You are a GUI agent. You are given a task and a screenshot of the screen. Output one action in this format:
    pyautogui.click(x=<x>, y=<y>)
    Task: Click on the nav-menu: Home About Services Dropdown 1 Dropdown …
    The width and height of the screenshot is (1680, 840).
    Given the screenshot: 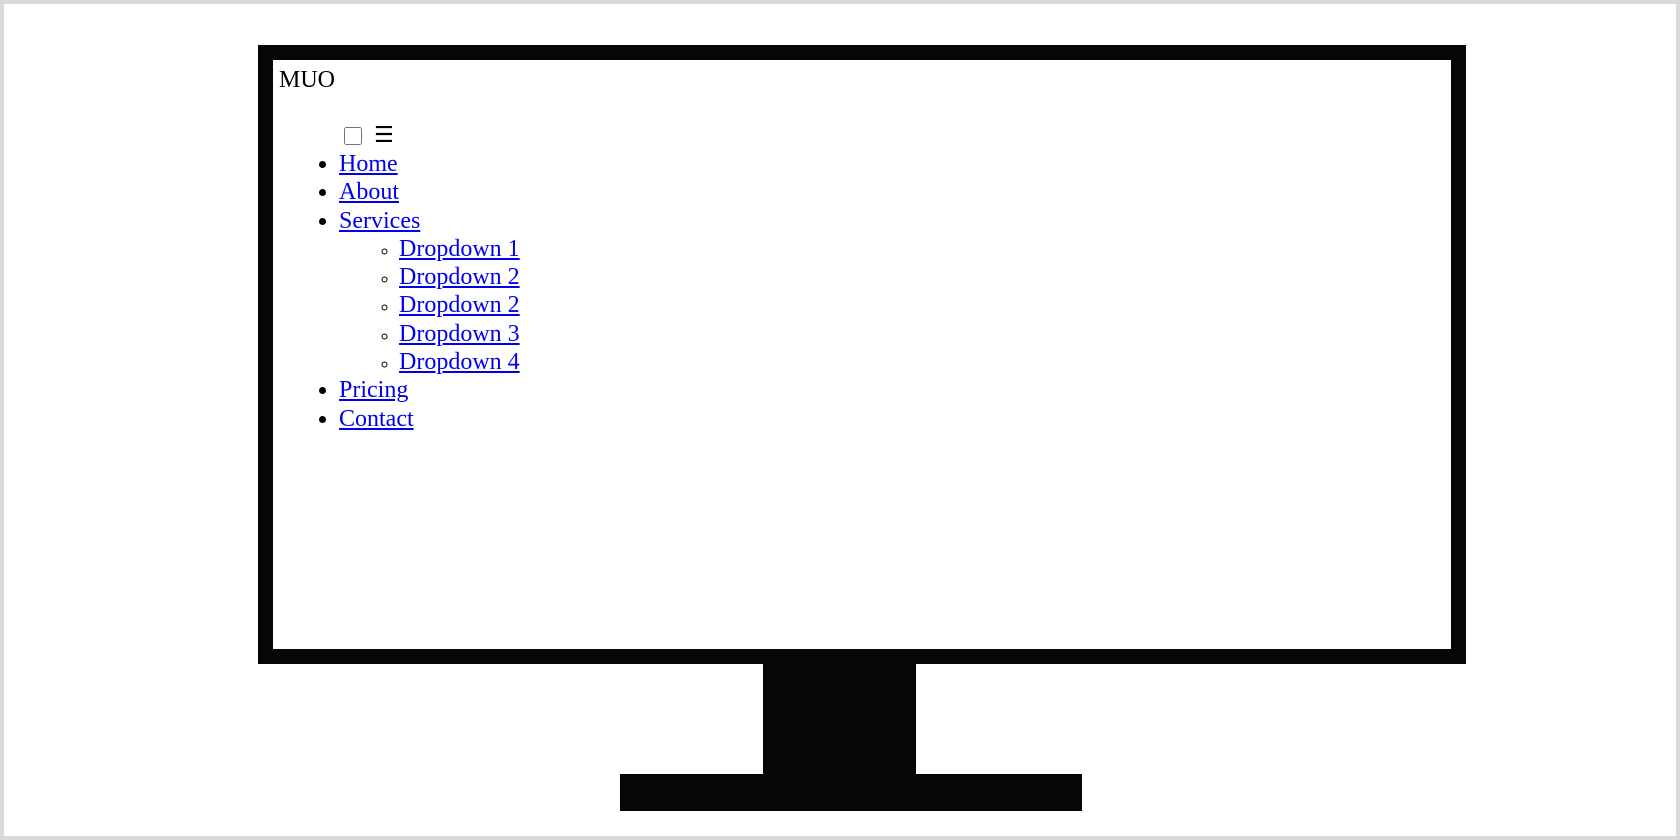 What is the action you would take?
    pyautogui.click(x=606, y=291)
    